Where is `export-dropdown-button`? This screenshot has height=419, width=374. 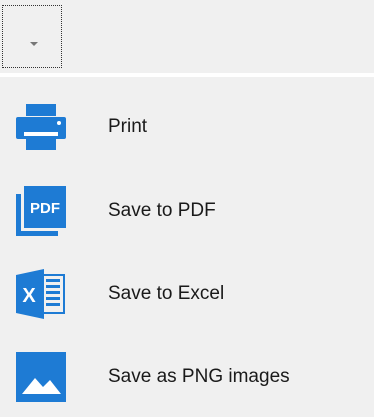
export-dropdown-button is located at coordinates (32, 36).